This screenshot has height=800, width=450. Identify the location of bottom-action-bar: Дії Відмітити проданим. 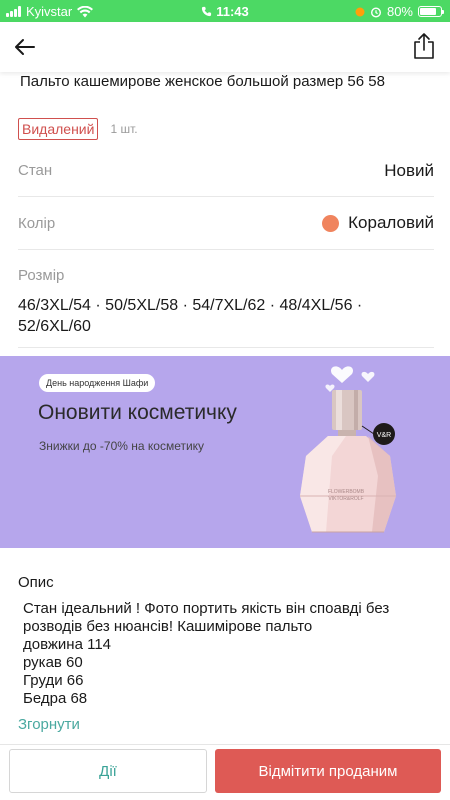
(225, 772).